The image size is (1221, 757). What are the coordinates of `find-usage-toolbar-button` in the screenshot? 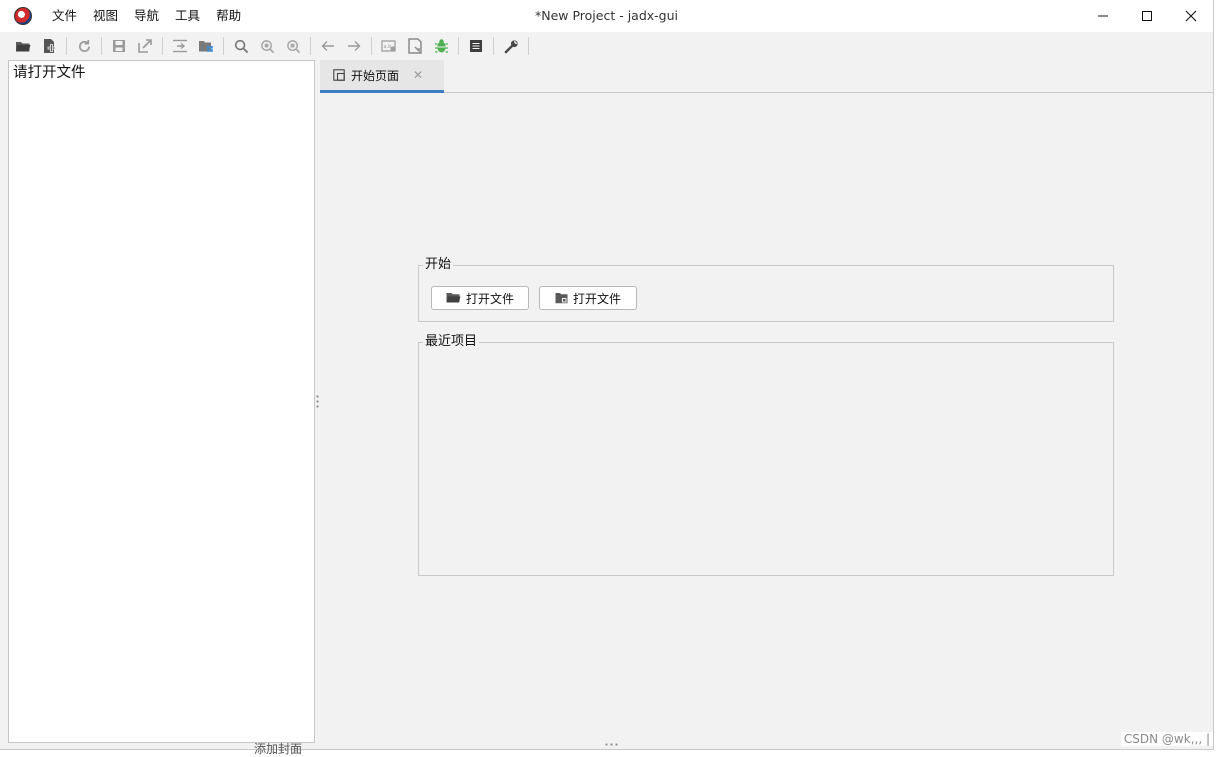 It's located at (293, 46).